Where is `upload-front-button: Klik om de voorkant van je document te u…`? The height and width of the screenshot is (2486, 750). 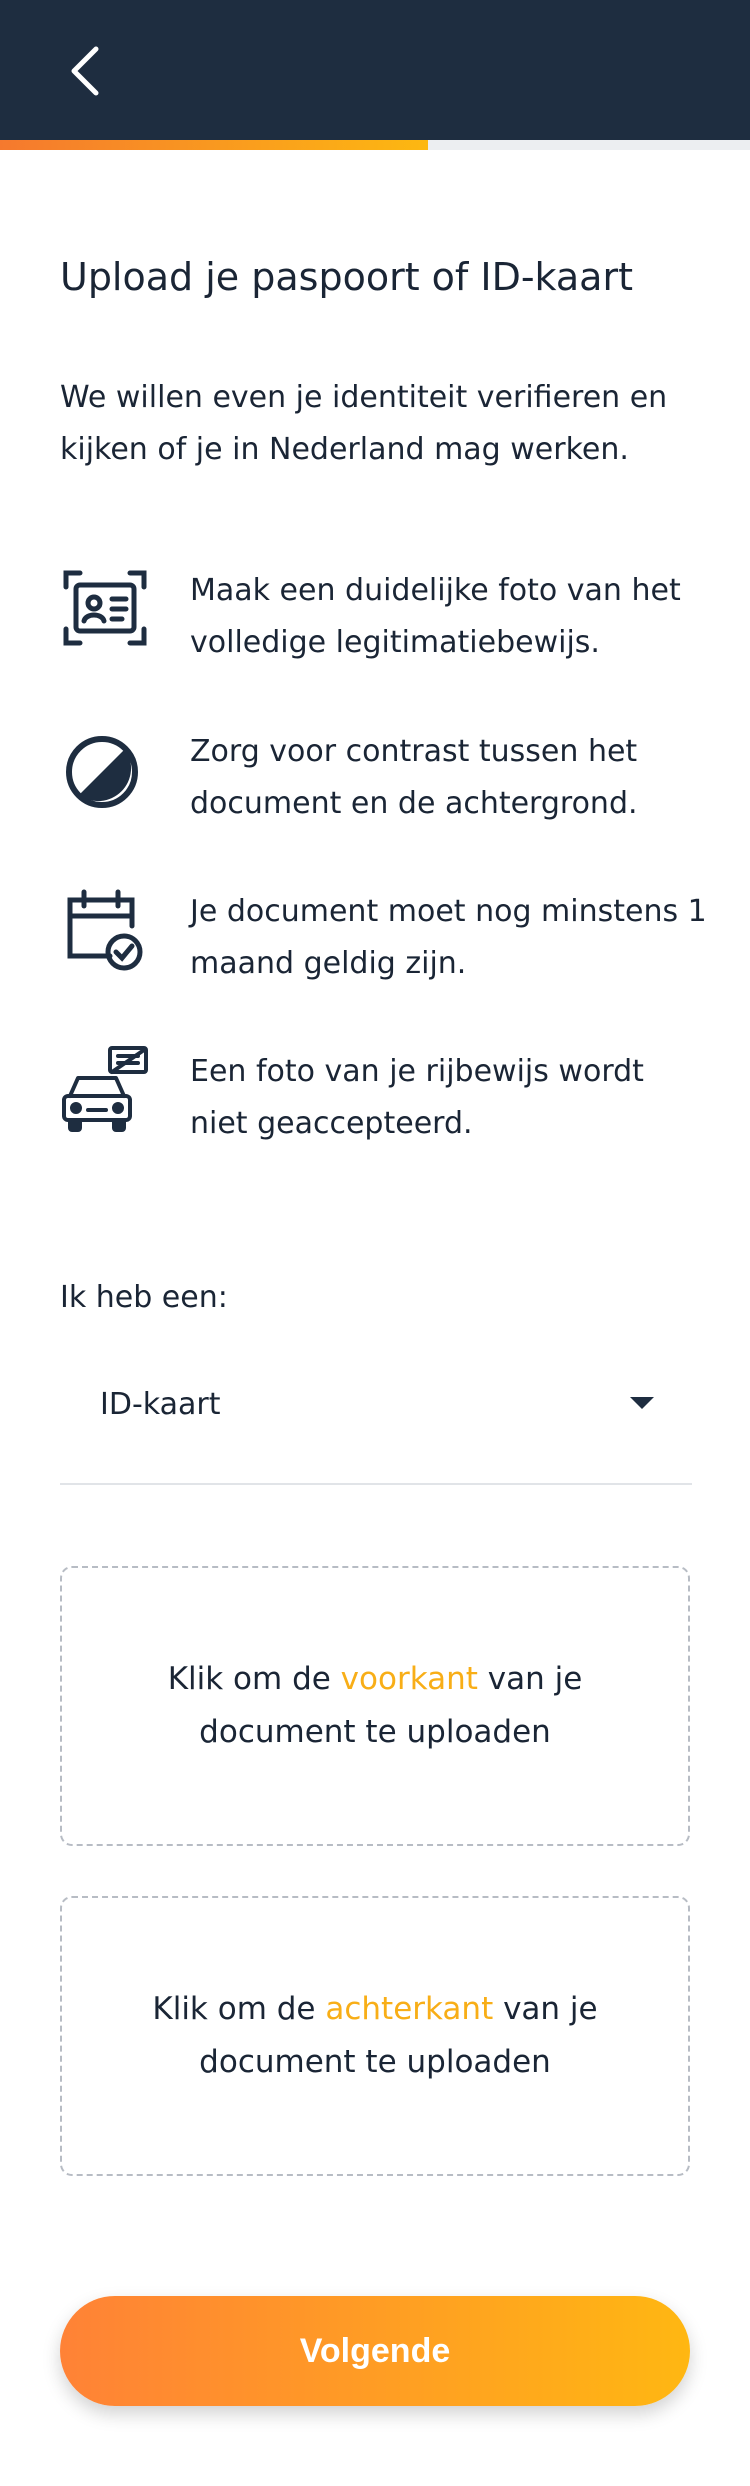
upload-front-button: Klik om de voorkant van je document te u… is located at coordinates (375, 1706).